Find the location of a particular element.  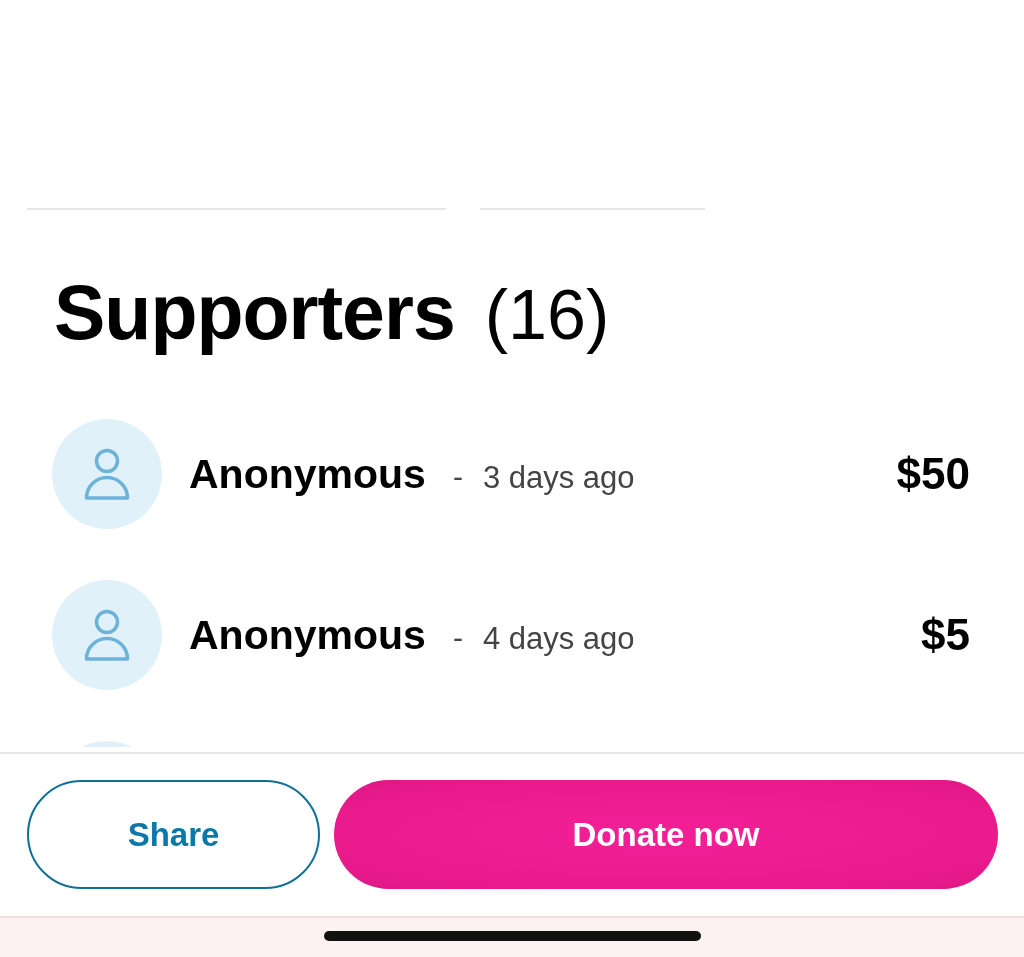

share-button: Share is located at coordinates (173, 834).